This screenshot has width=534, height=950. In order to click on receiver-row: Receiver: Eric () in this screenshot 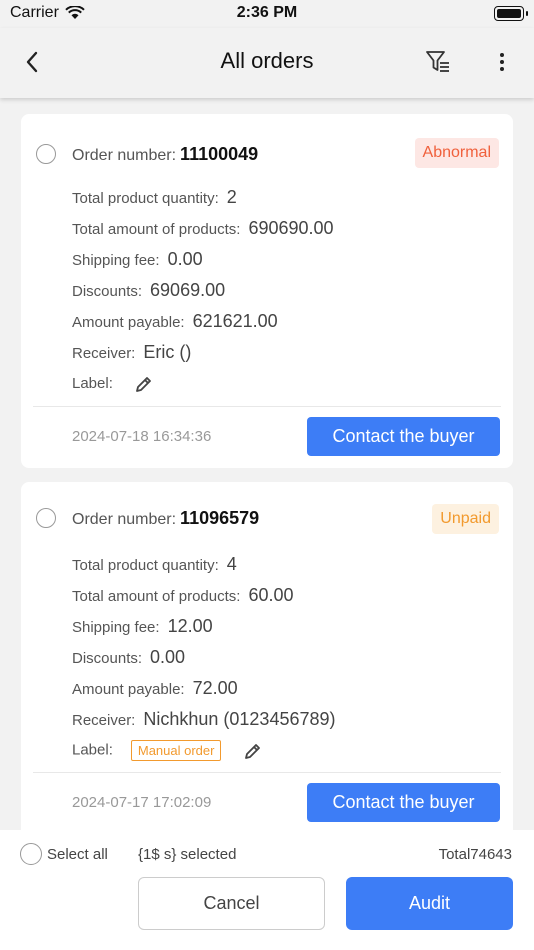, I will do `click(131, 352)`.